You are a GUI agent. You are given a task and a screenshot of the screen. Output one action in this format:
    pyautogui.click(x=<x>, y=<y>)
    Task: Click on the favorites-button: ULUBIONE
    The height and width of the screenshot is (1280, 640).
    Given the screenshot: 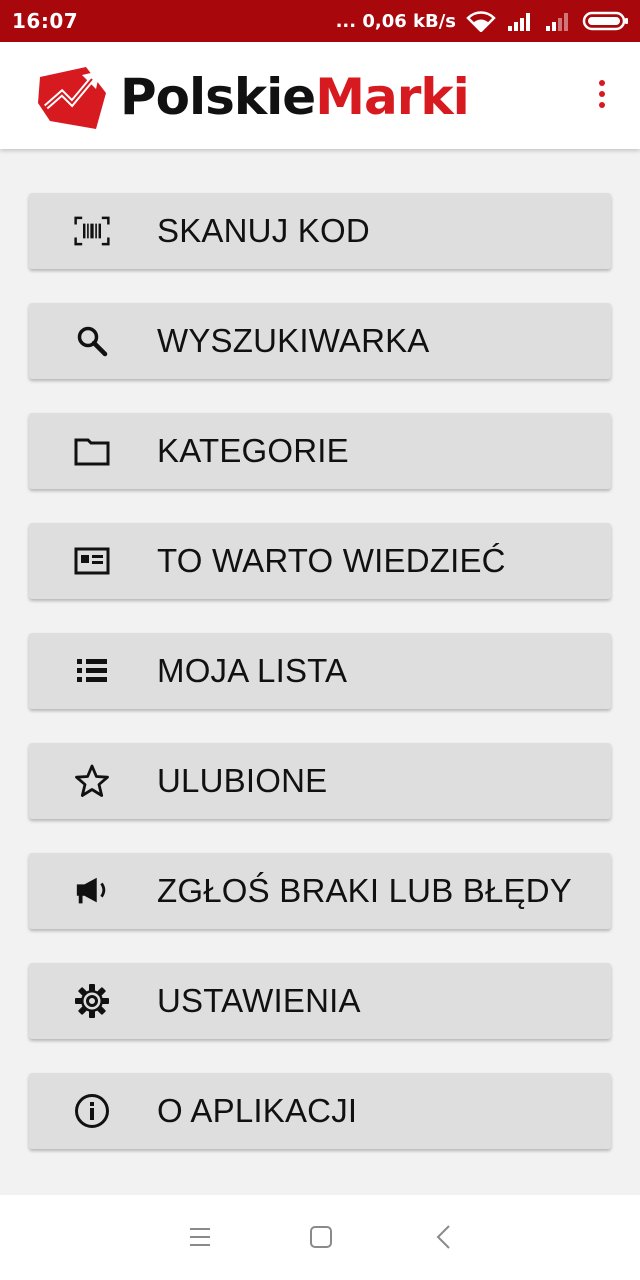 What is the action you would take?
    pyautogui.click(x=320, y=781)
    